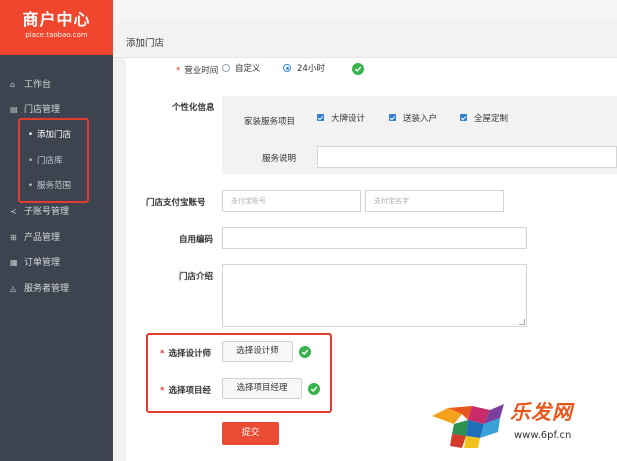  What do you see at coordinates (145, 43) in the screenshot?
I see `page-title: 添加门店` at bounding box center [145, 43].